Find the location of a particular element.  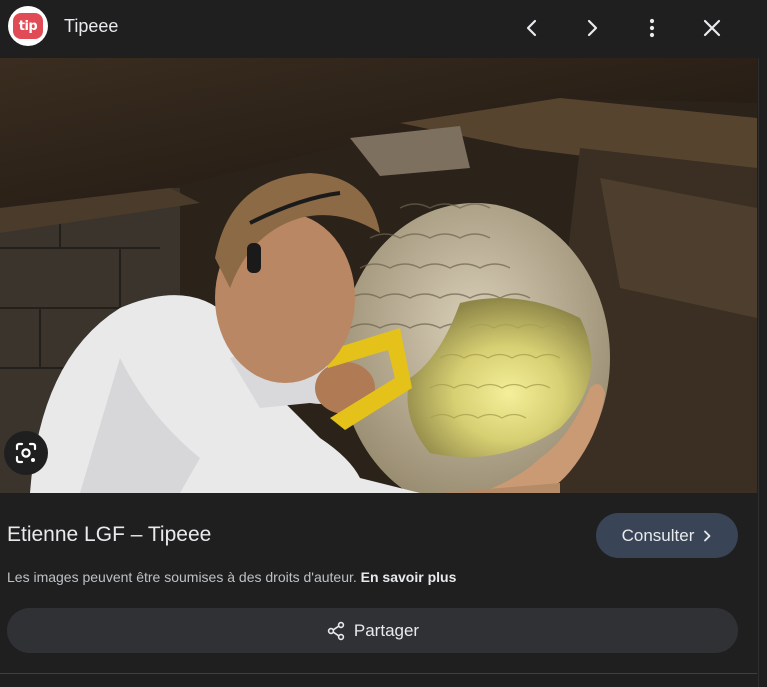

site-name: Tipeee is located at coordinates (91, 26).